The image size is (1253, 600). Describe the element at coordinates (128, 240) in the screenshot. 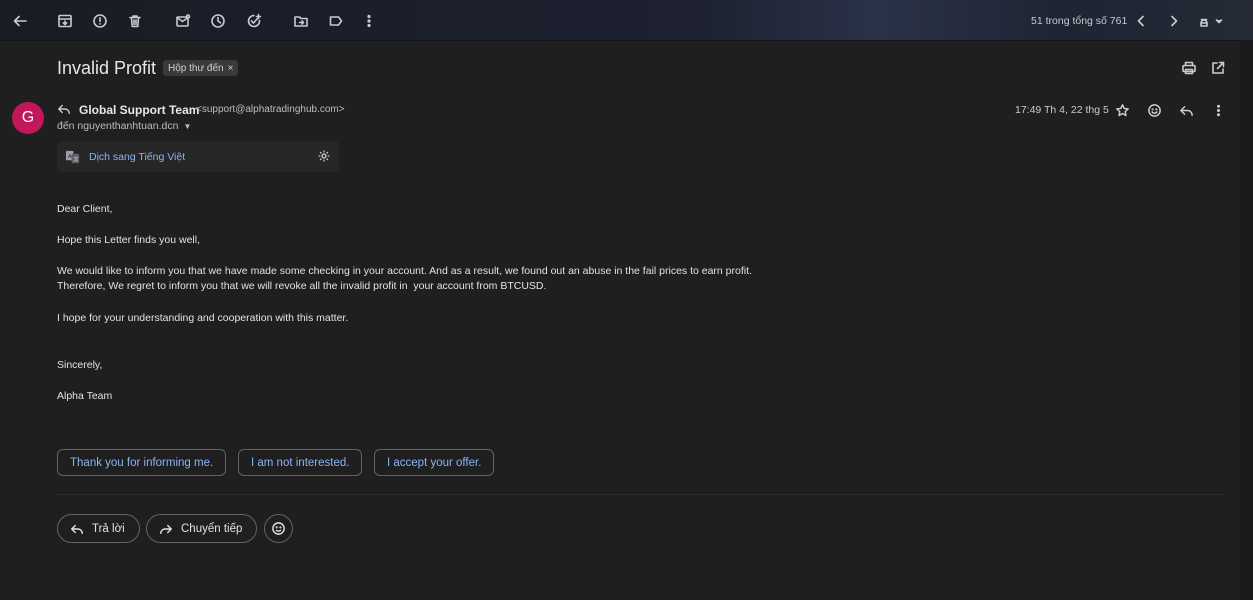

I see `body-line-1: Hope this Letter finds you well,` at that location.